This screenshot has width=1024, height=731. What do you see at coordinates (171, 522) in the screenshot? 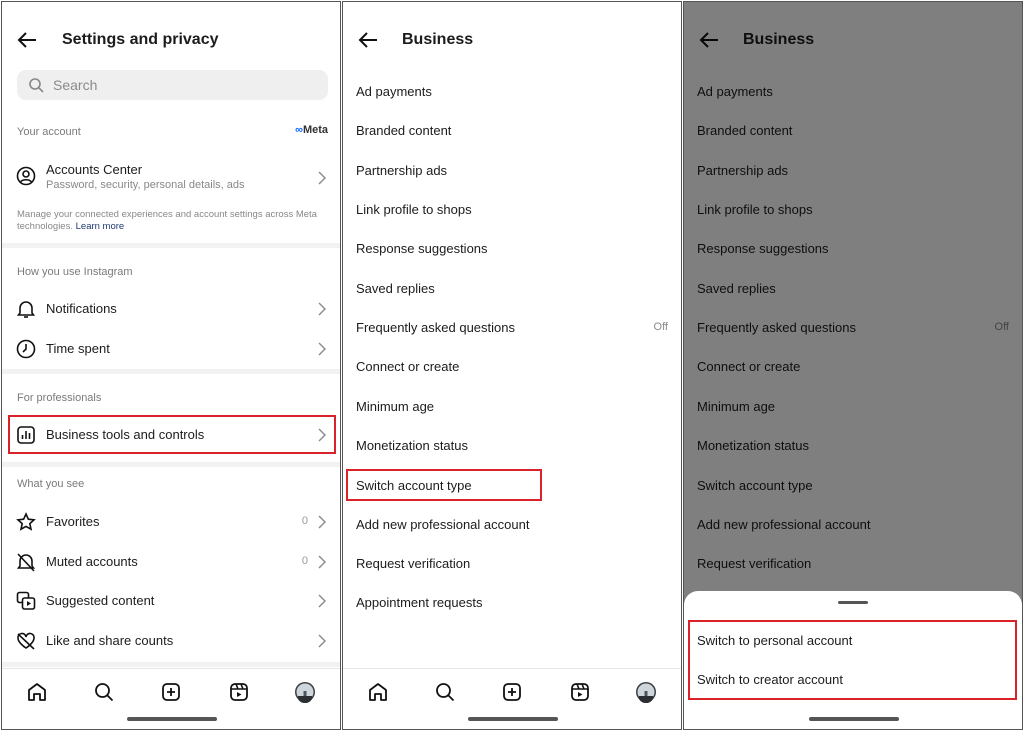
I see `favorites-row: Favorites 0` at bounding box center [171, 522].